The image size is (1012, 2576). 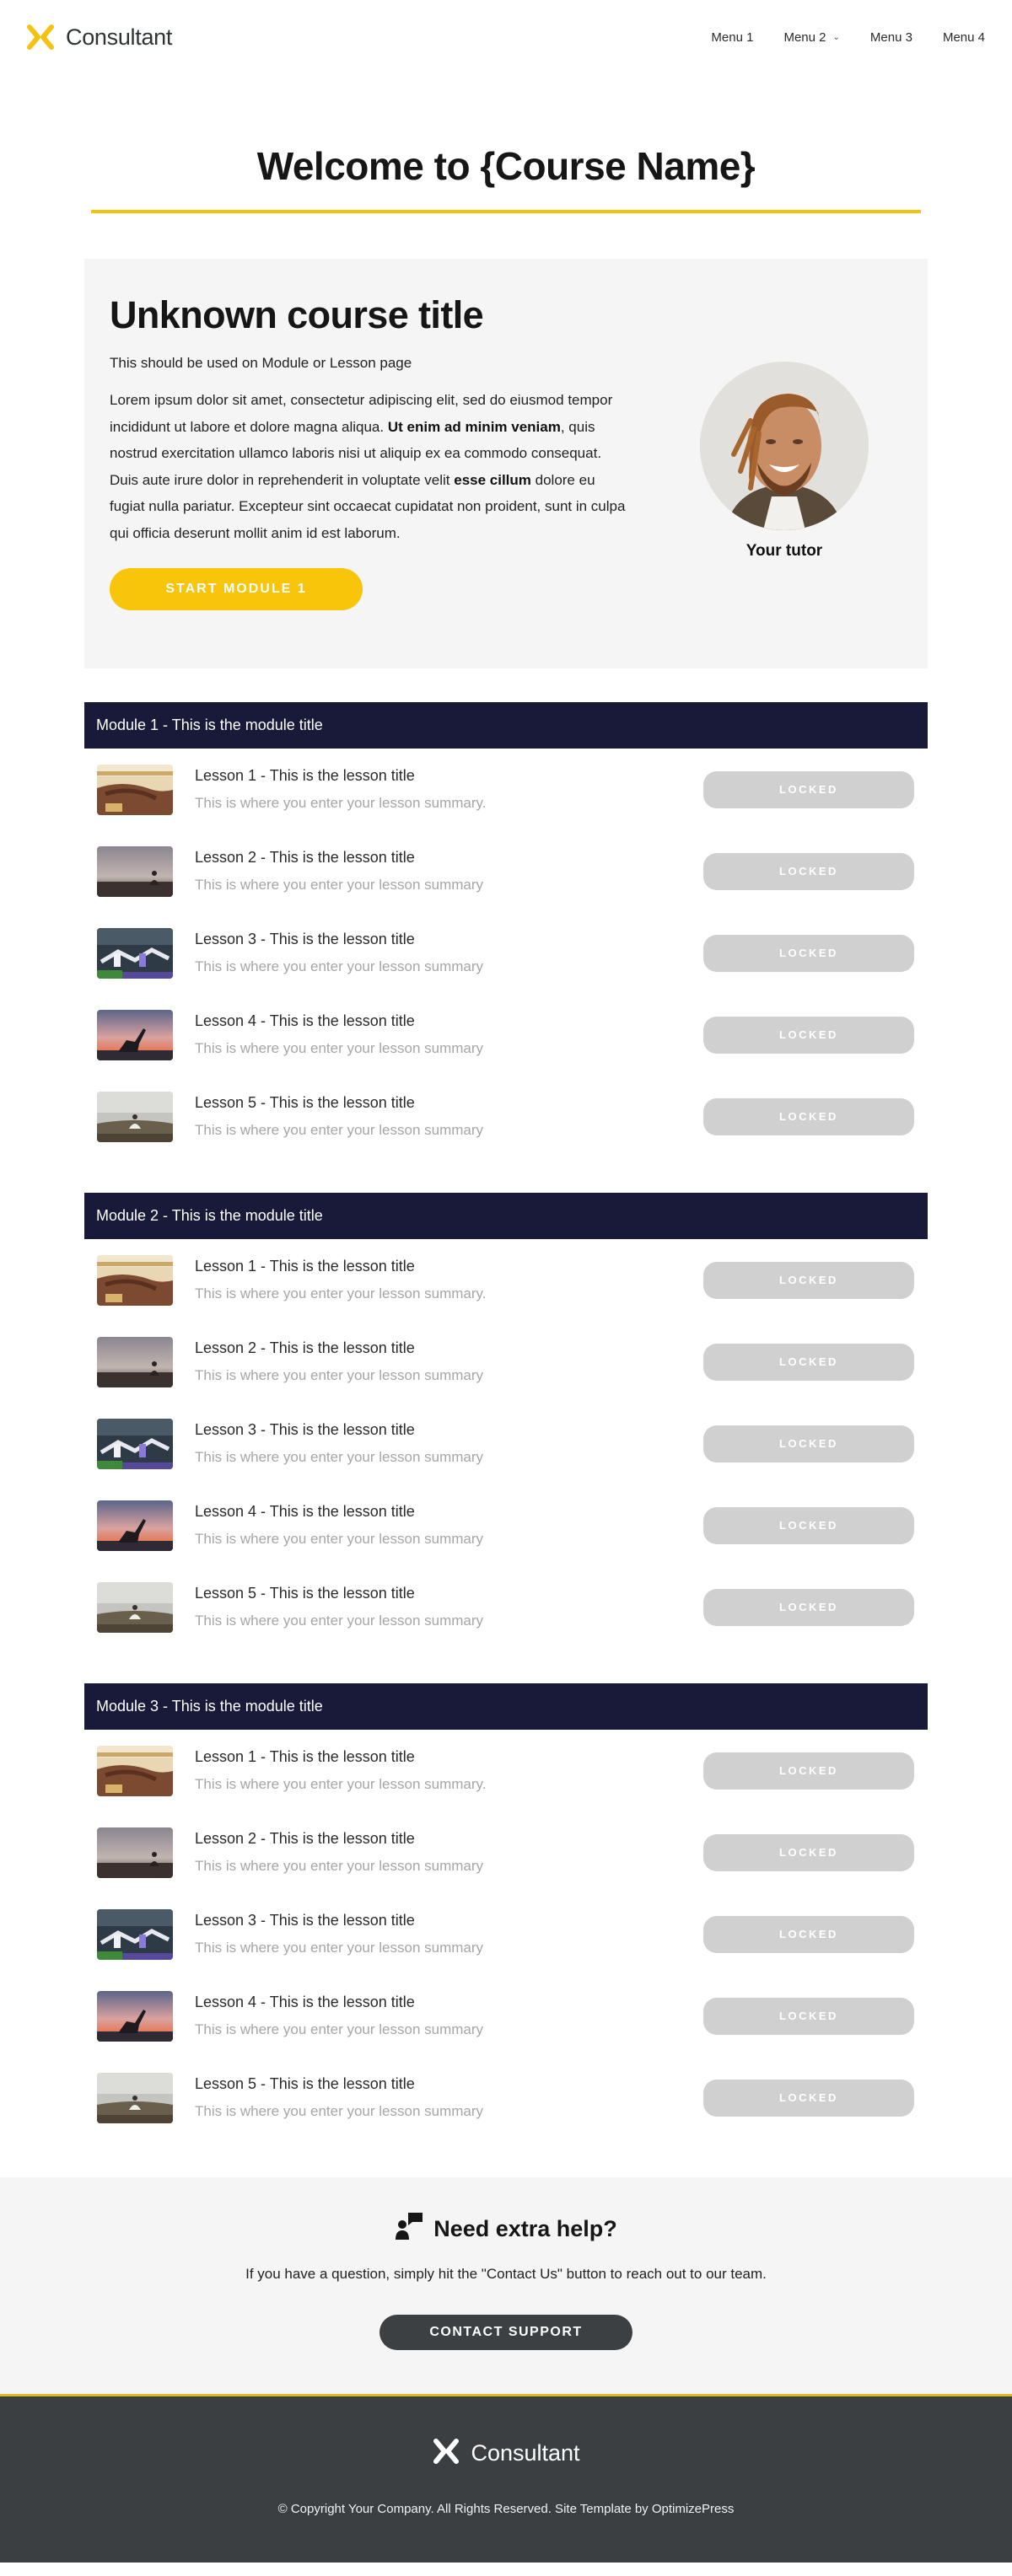 I want to click on module-header: Module 3 - This is the module title, so click(x=506, y=1707).